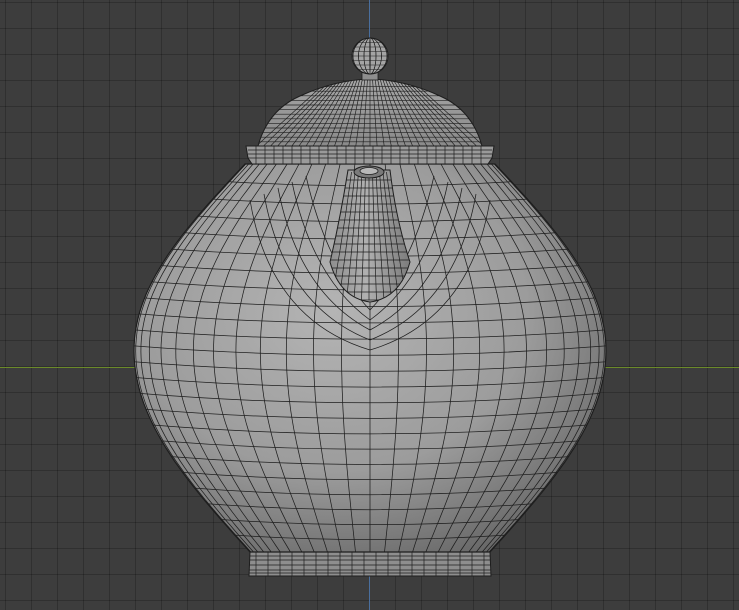  I want to click on teapot-lid-rim, so click(370, 155).